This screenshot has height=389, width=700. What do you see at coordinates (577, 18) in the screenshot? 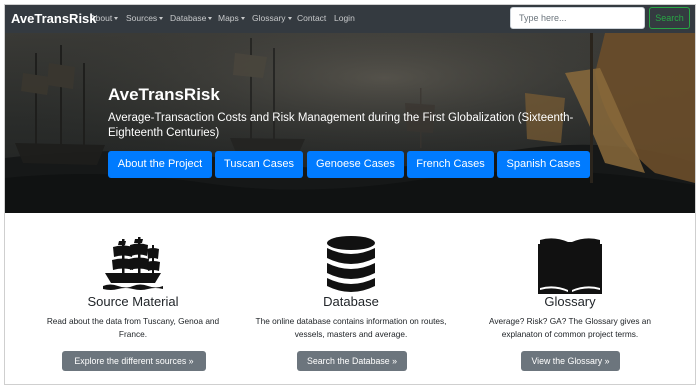
I see `search-input` at bounding box center [577, 18].